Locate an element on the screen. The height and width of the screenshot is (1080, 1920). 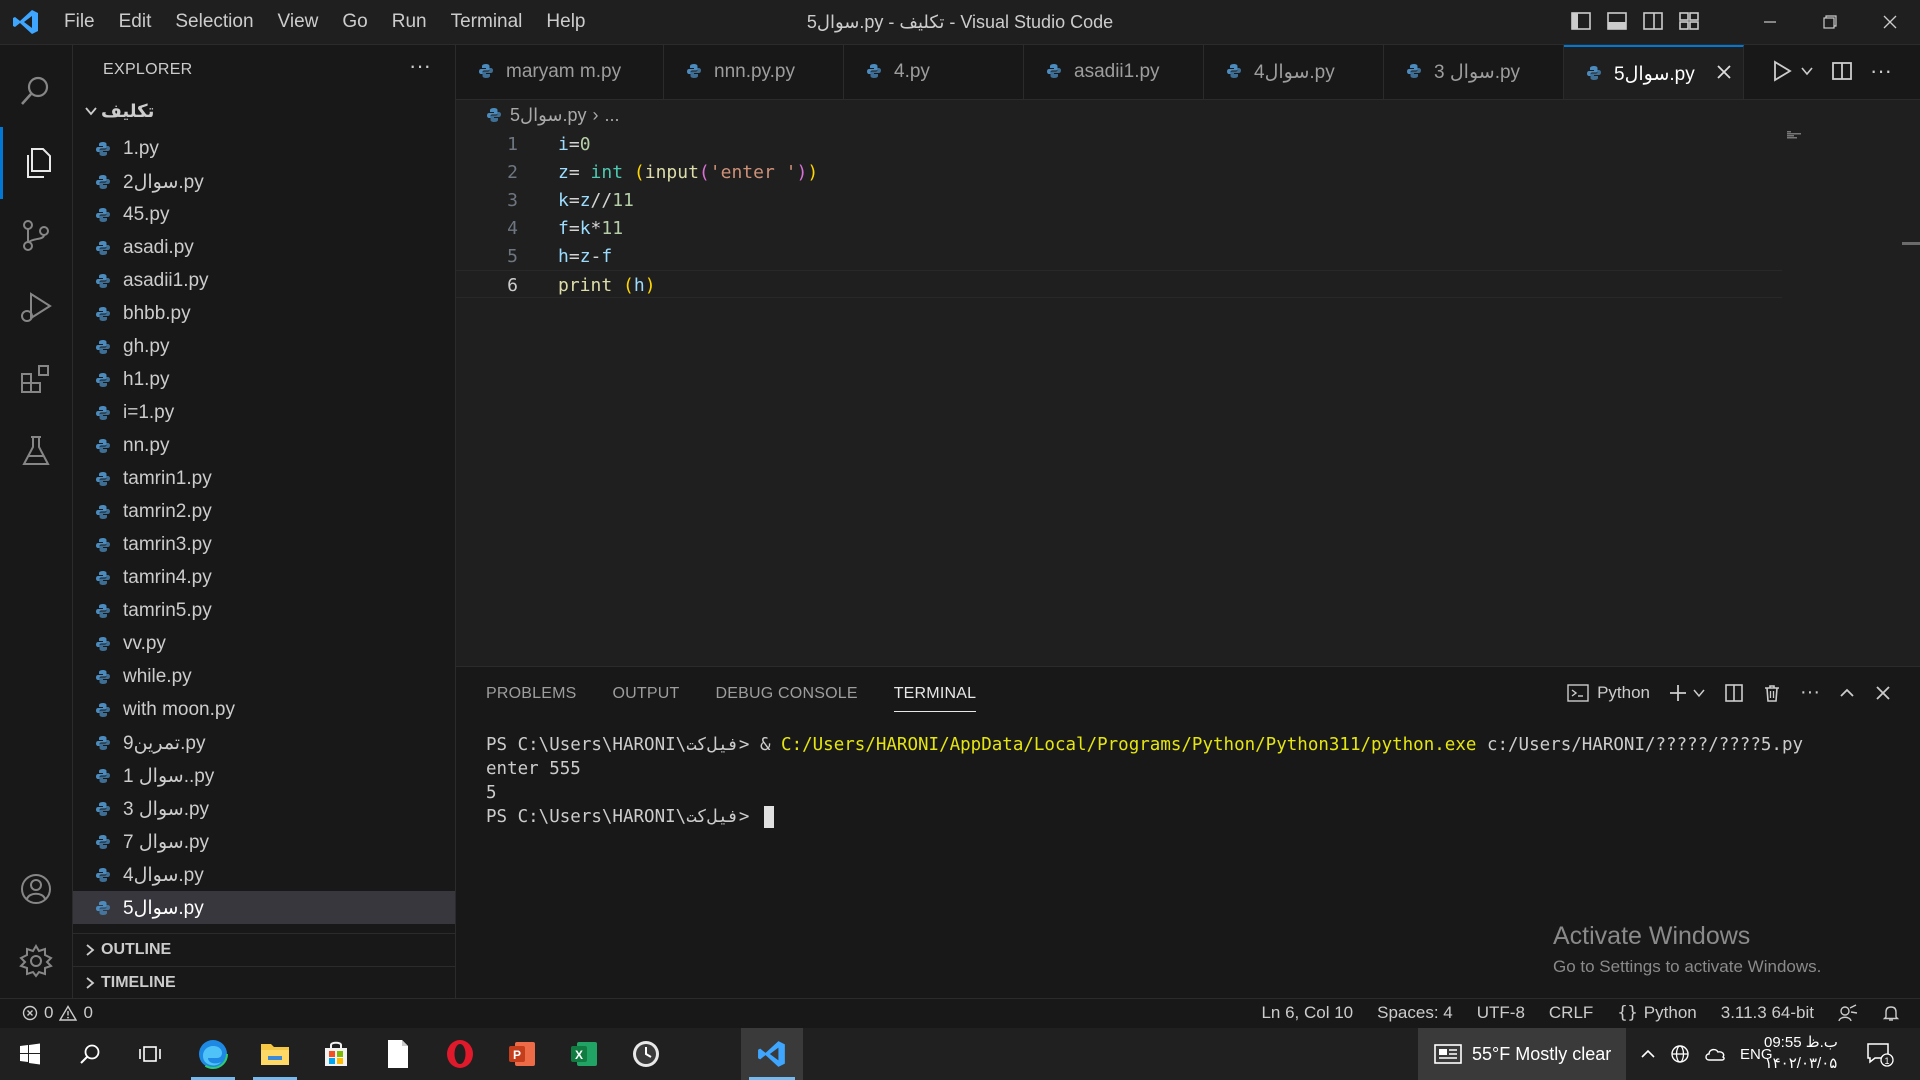
settings-gear-icon is located at coordinates (36, 961).